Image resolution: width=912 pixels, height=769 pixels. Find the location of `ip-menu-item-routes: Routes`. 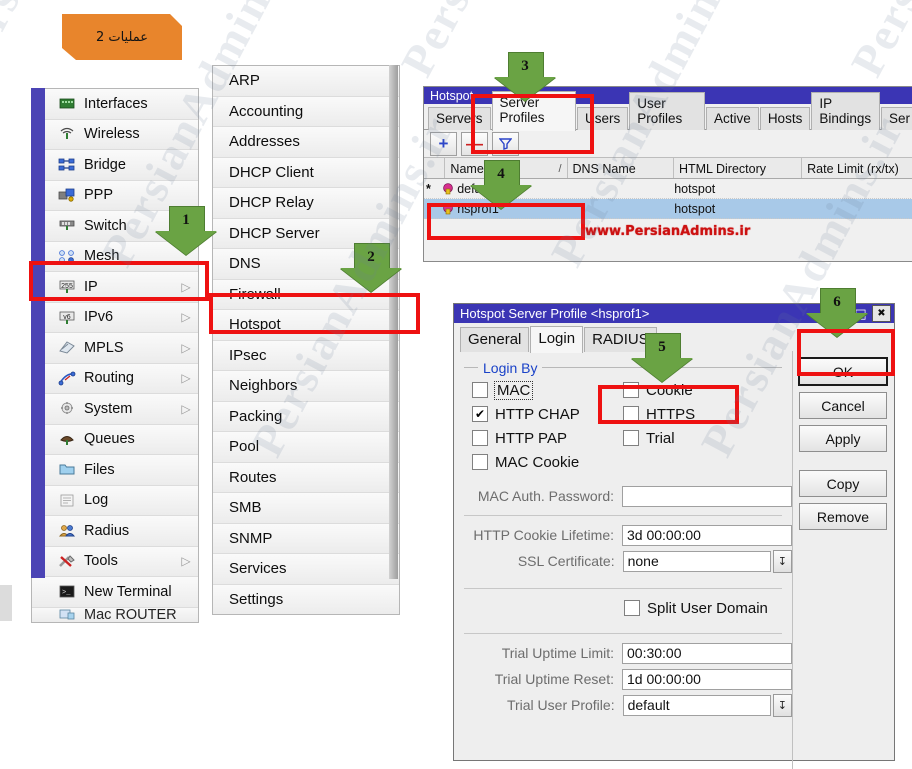

ip-menu-item-routes: Routes is located at coordinates (306, 477).